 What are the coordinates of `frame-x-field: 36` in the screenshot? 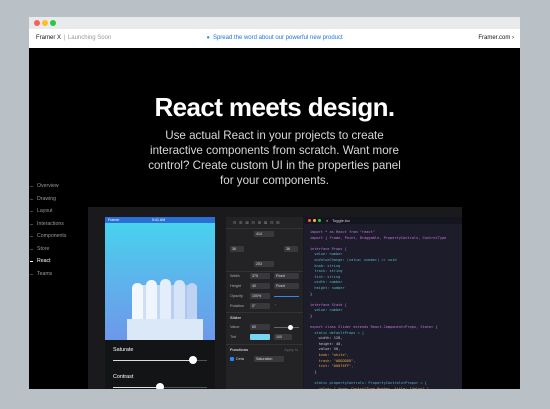 It's located at (237, 249).